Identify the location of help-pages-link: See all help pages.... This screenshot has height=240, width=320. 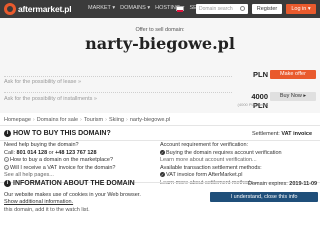
(79, 176).